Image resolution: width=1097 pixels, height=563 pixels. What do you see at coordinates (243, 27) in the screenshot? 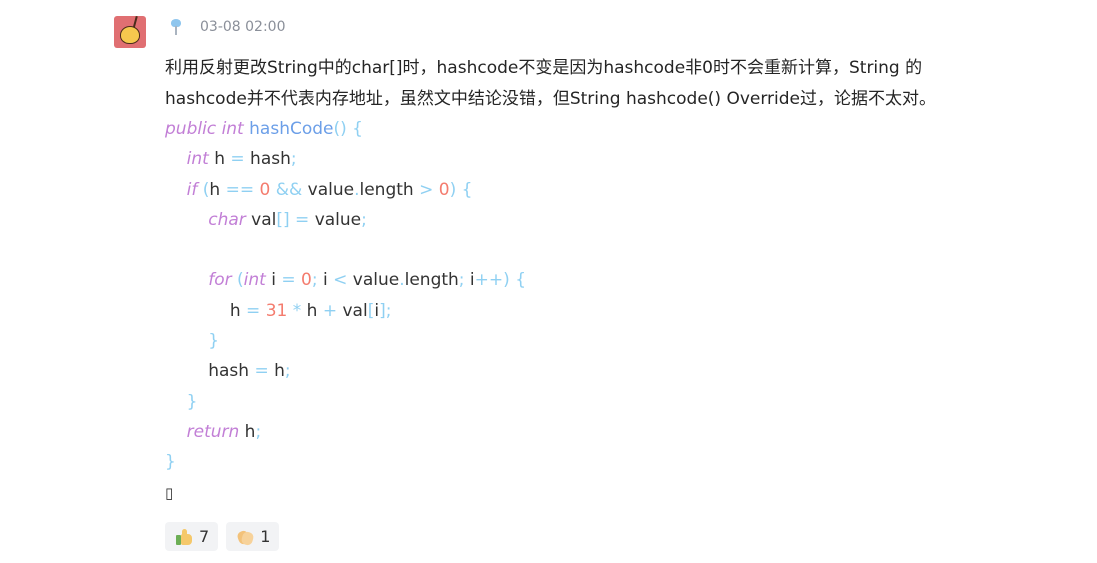
I see `comment-timestamp: 03-08 02:00` at bounding box center [243, 27].